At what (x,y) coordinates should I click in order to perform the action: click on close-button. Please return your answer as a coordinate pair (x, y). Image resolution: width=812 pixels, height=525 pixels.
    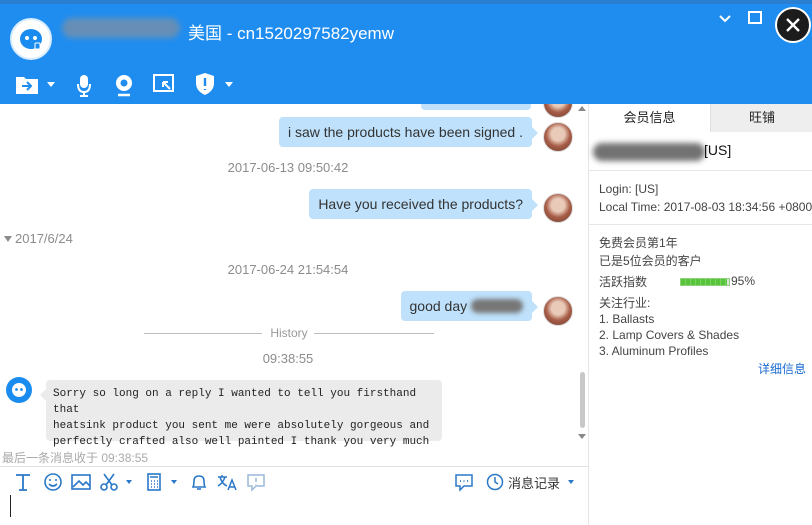
    Looking at the image, I should click on (793, 25).